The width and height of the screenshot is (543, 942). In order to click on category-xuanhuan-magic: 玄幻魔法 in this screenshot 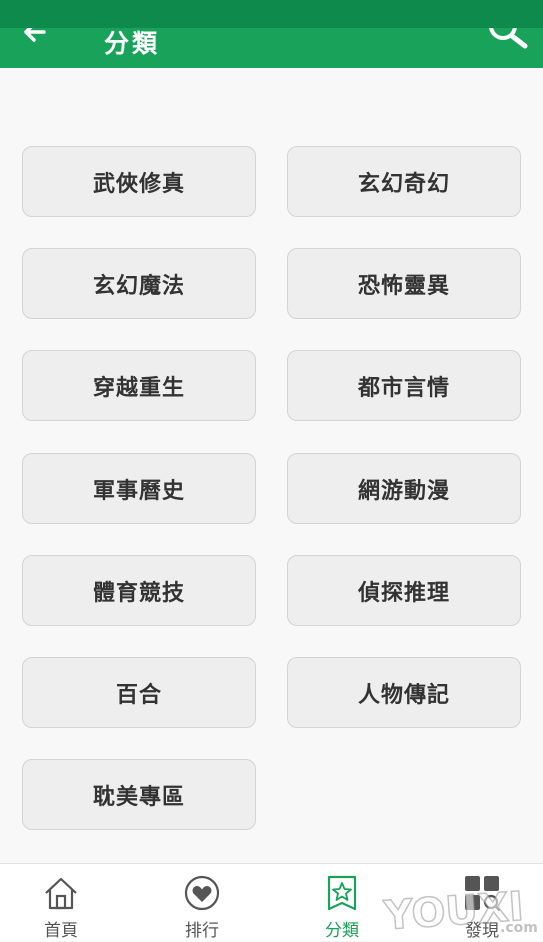, I will do `click(139, 283)`.